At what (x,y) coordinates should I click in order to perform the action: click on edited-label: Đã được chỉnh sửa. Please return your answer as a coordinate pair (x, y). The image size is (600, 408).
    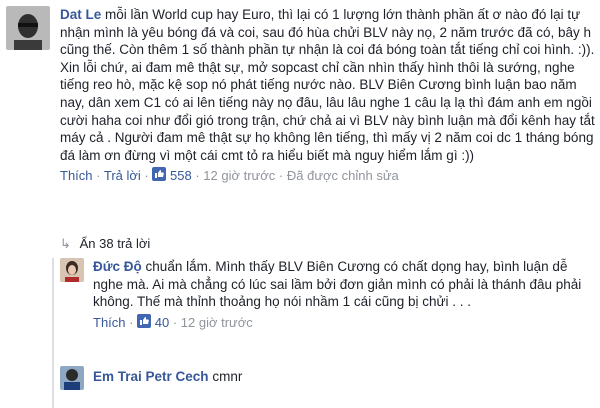
    Looking at the image, I should click on (343, 175).